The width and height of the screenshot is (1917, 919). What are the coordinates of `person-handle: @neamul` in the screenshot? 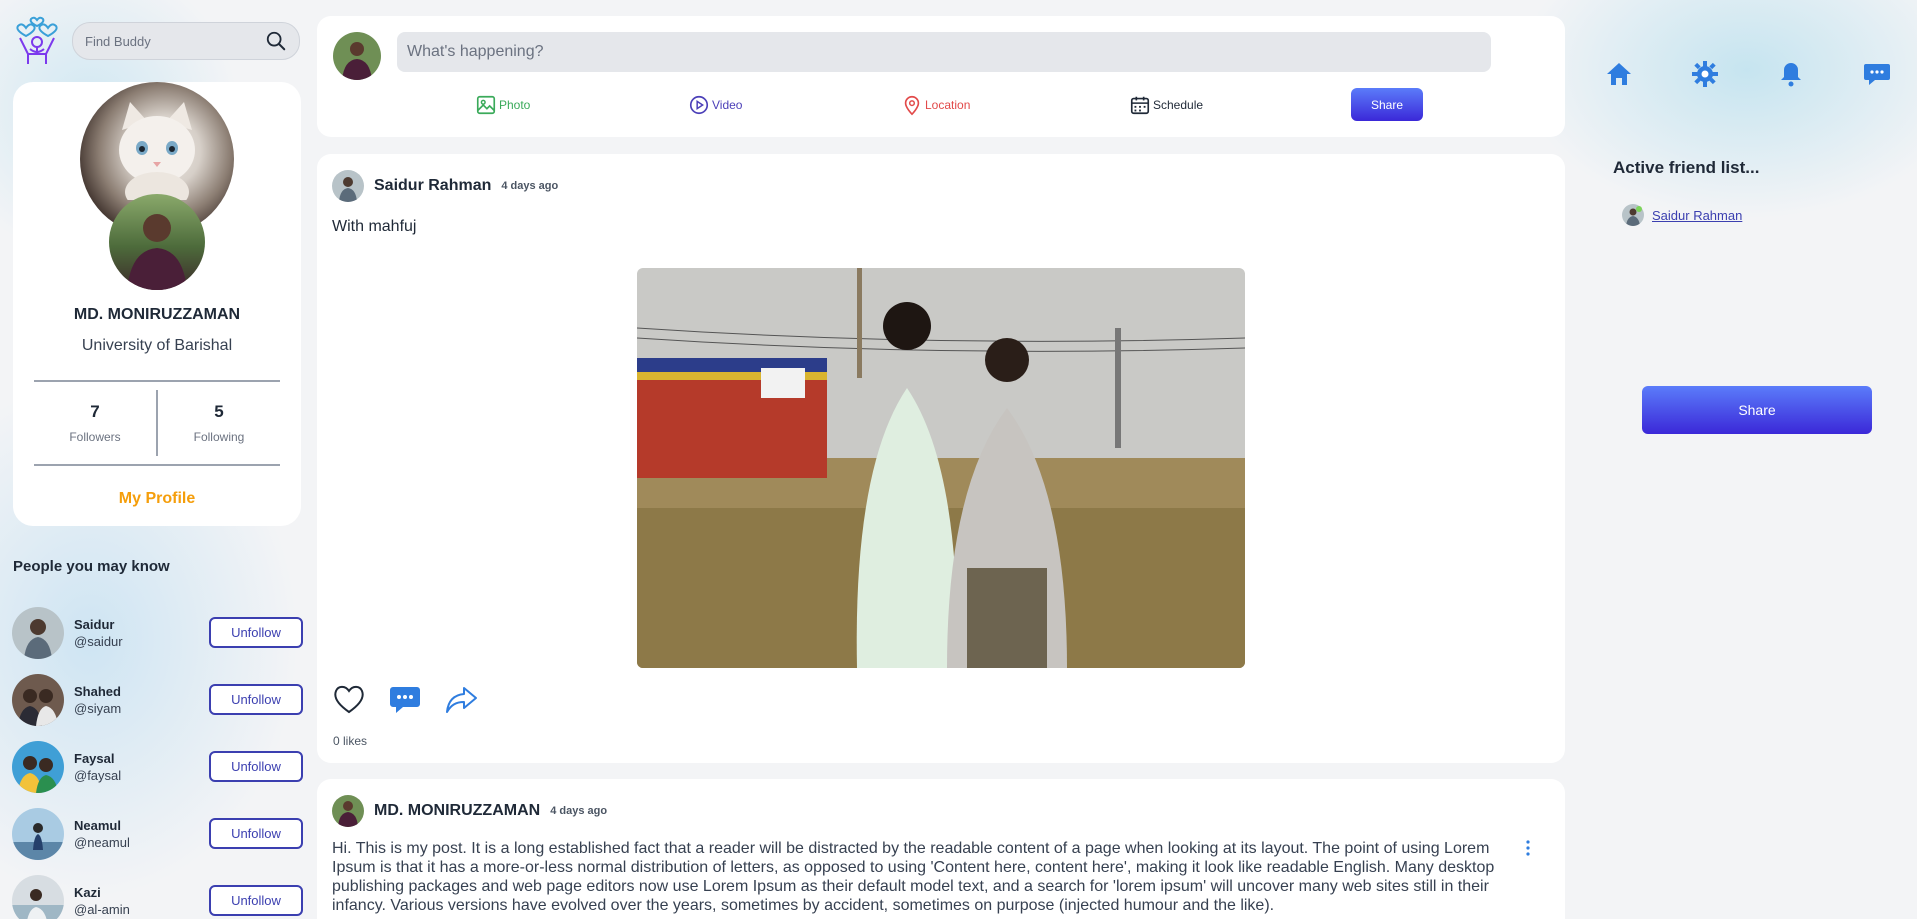 It's located at (102, 842).